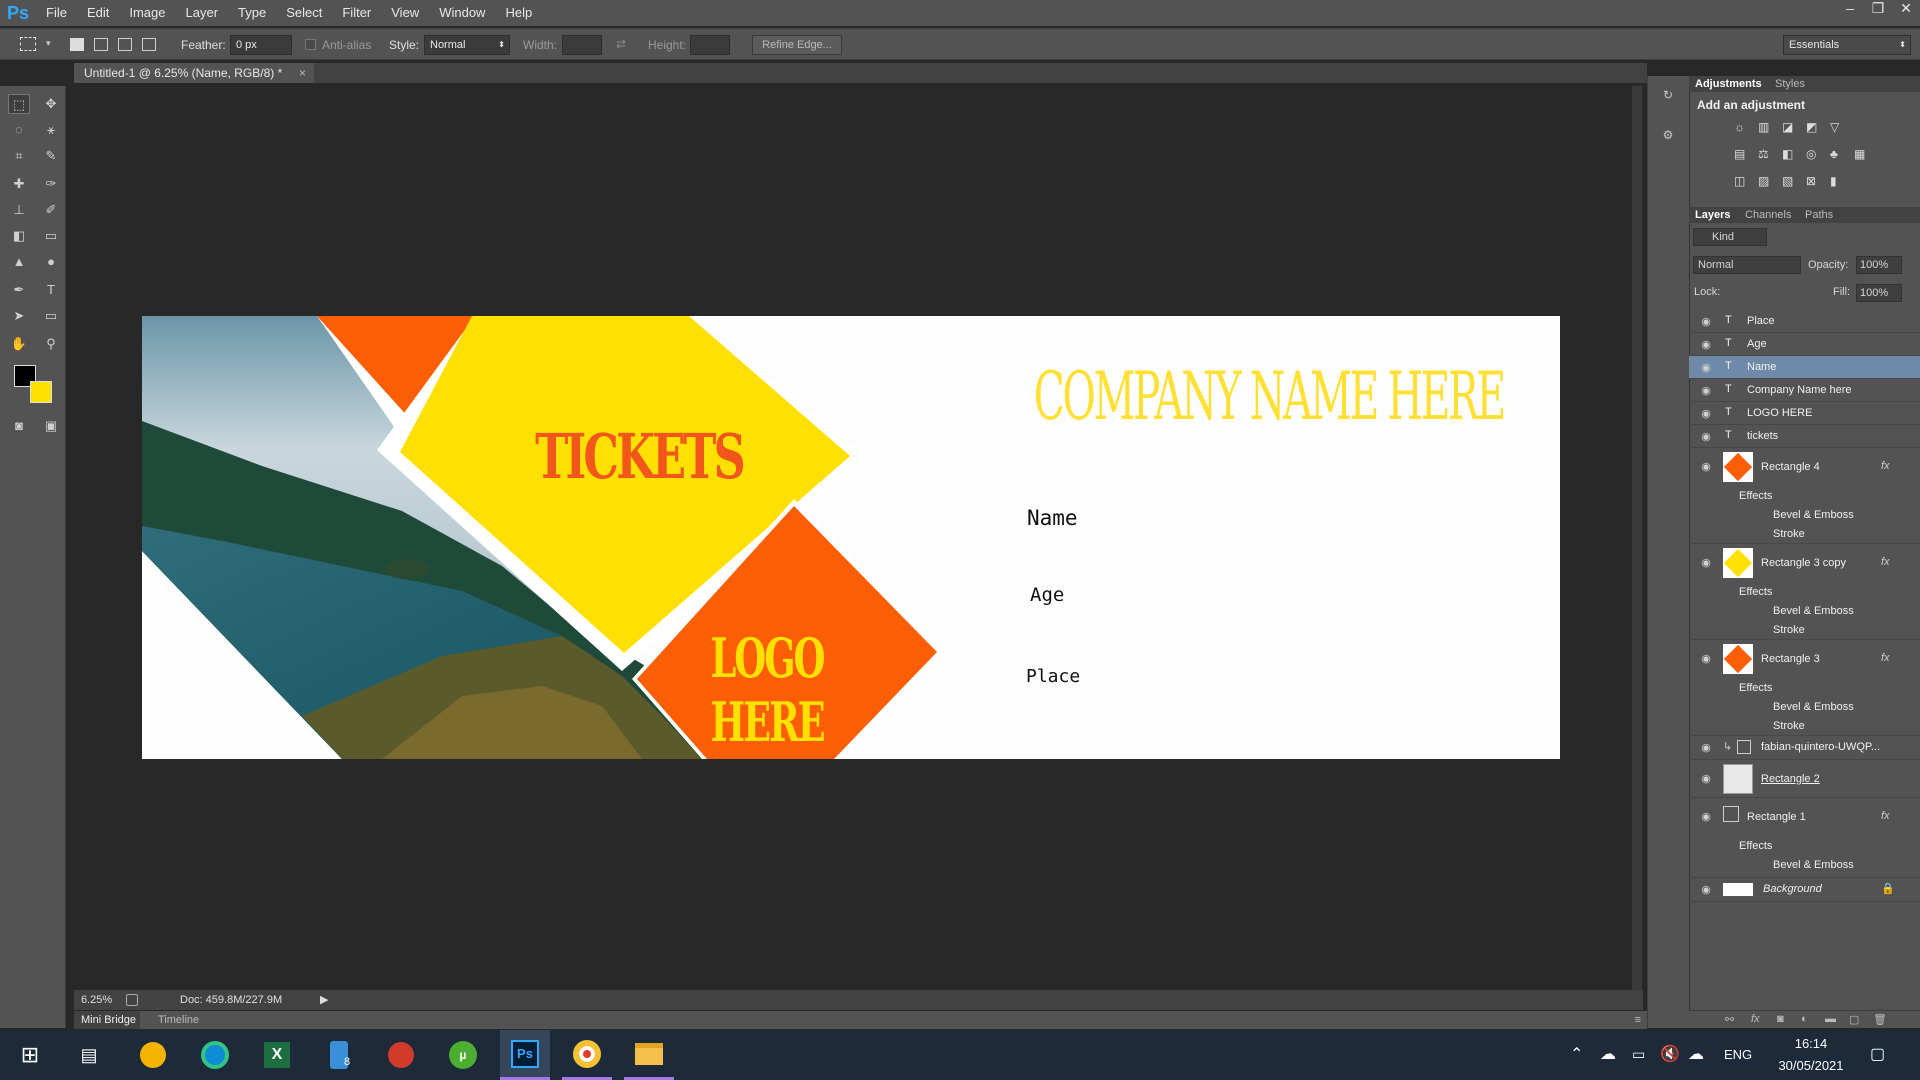  I want to click on menu-window: Window, so click(462, 13).